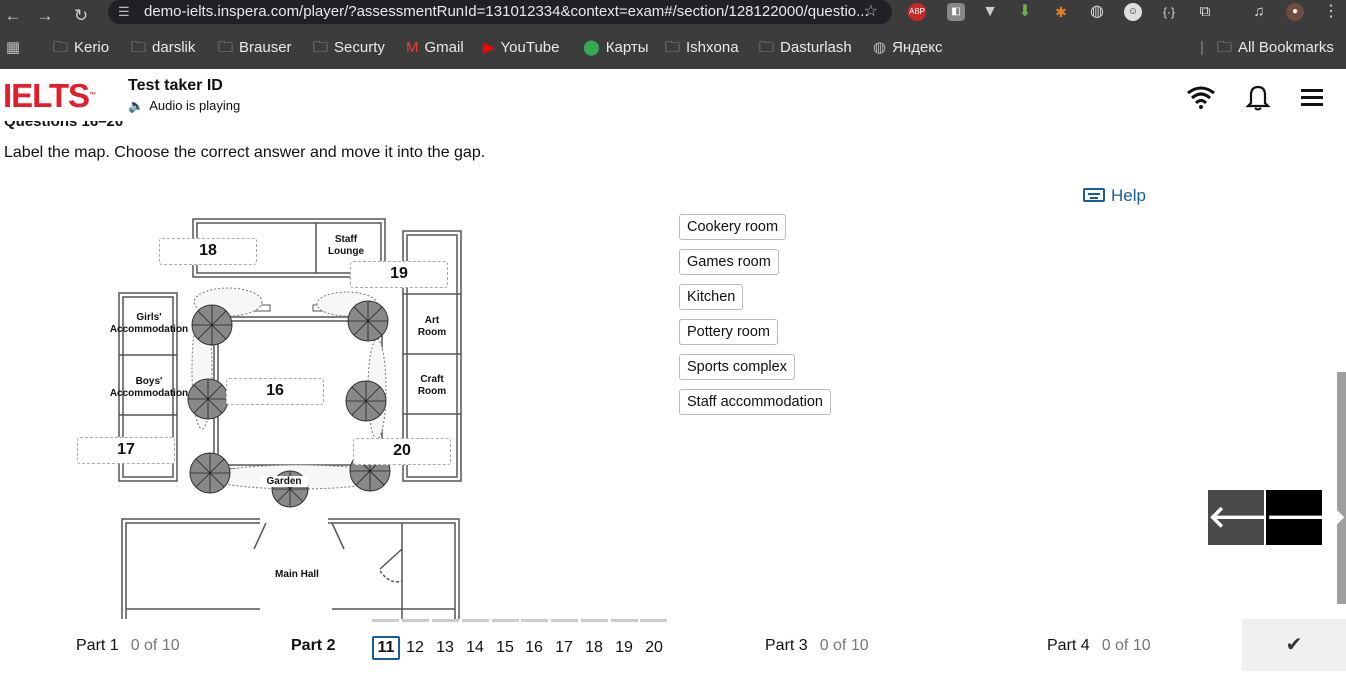 This screenshot has width=1346, height=681. I want to click on question-20-button: 20, so click(654, 648).